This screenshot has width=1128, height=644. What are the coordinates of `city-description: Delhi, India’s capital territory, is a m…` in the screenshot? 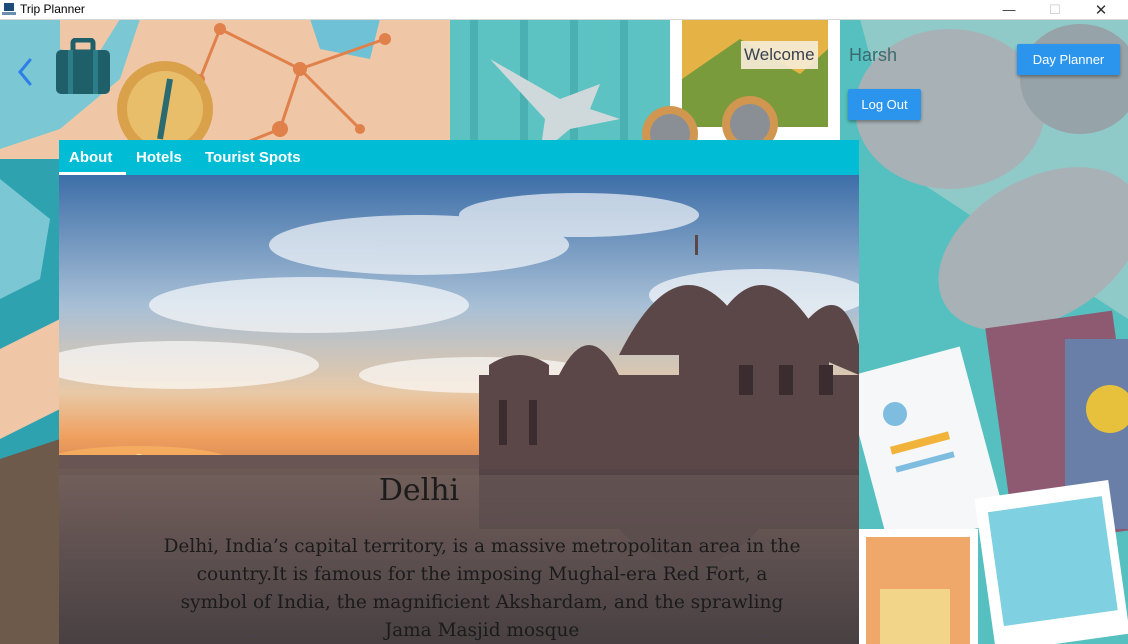 It's located at (482, 588).